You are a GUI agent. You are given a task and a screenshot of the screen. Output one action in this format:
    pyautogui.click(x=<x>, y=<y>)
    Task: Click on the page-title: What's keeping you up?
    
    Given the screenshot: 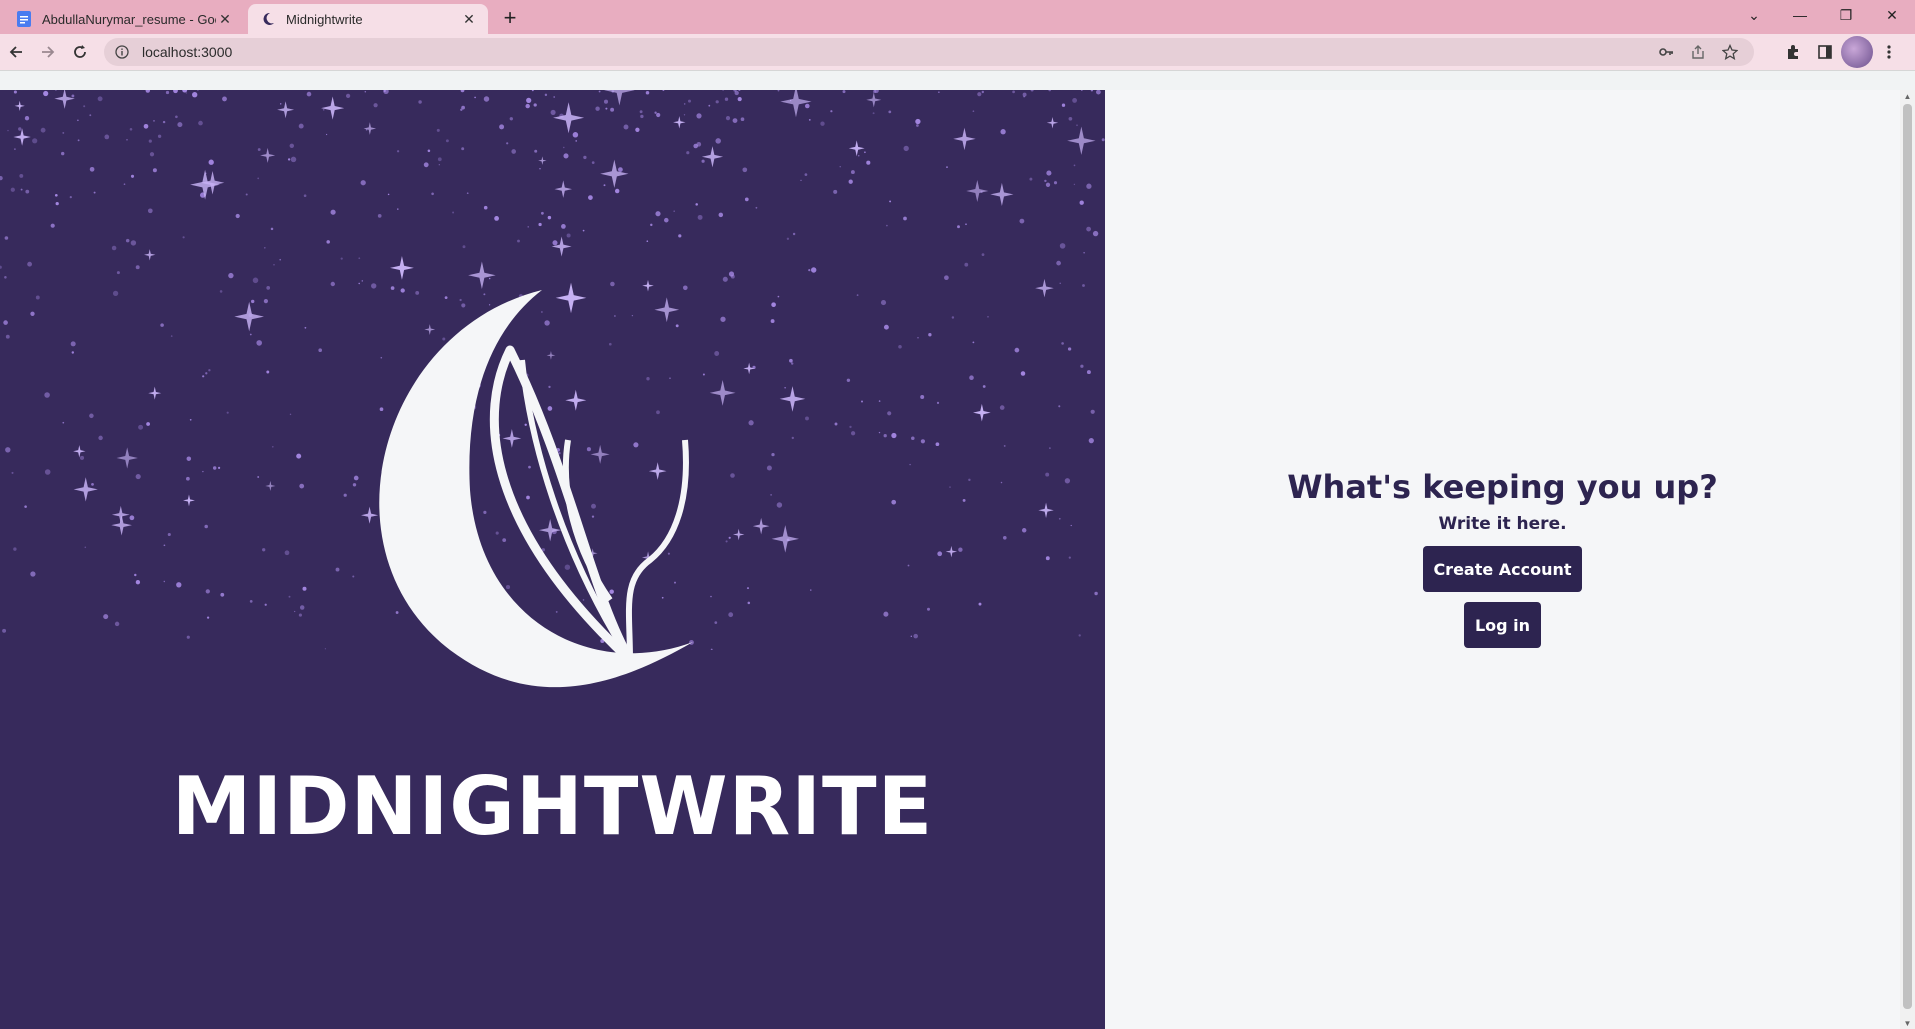 What is the action you would take?
    pyautogui.click(x=1502, y=487)
    